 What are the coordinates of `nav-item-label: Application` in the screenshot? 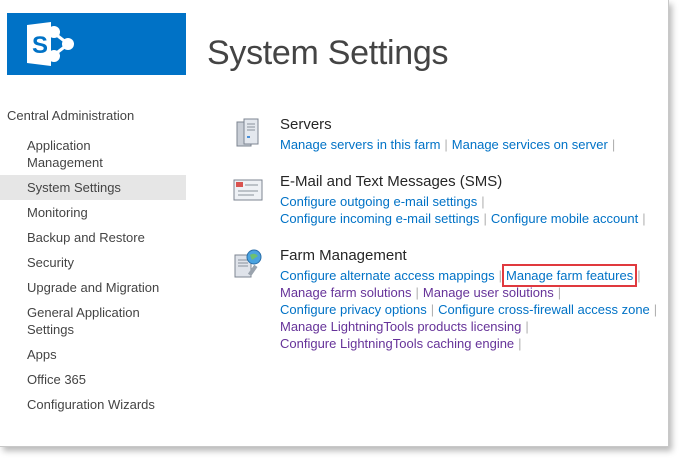 It's located at (59, 145).